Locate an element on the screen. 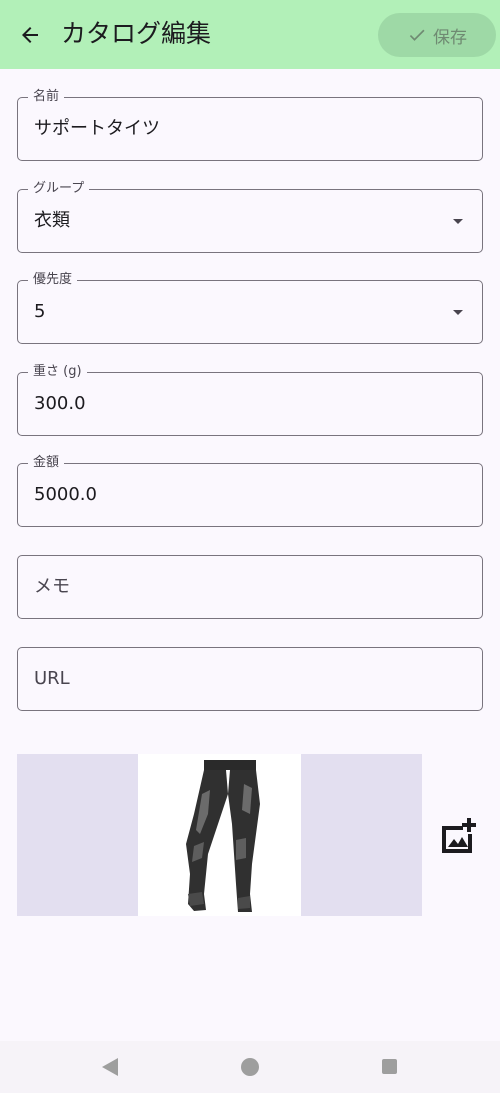  tights-image is located at coordinates (223, 836).